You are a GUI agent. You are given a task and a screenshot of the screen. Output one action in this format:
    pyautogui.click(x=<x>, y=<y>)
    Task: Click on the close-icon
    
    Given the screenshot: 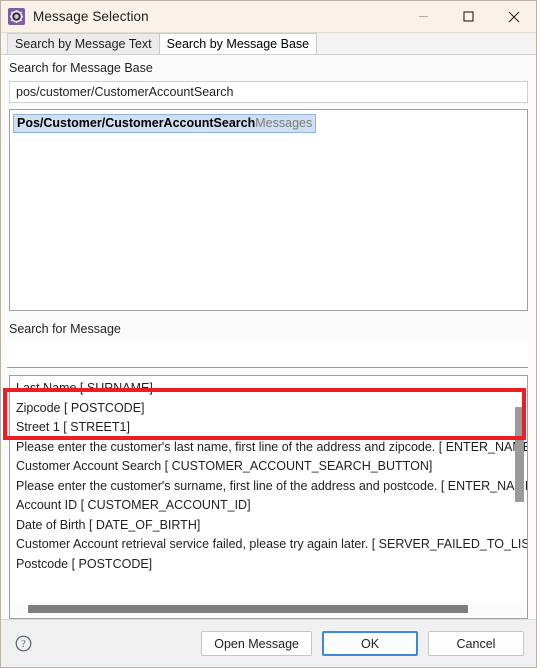 What is the action you would take?
    pyautogui.click(x=513, y=16)
    